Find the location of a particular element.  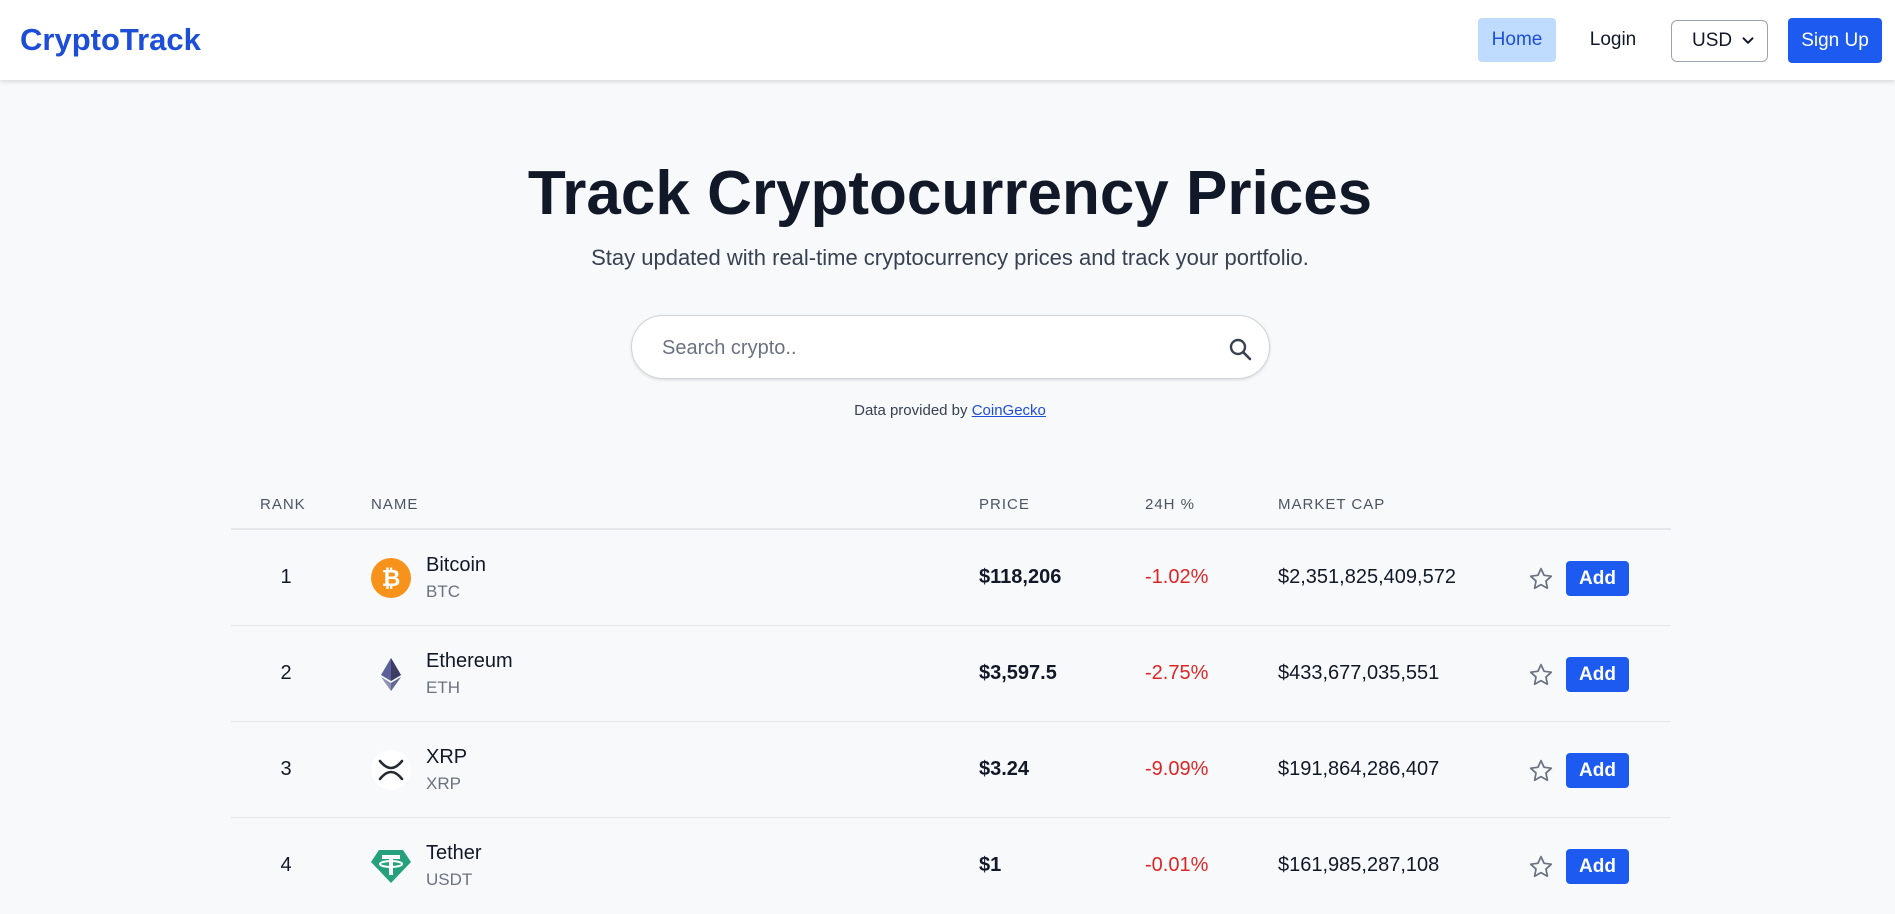

price-cell: $1 is located at coordinates (990, 865).